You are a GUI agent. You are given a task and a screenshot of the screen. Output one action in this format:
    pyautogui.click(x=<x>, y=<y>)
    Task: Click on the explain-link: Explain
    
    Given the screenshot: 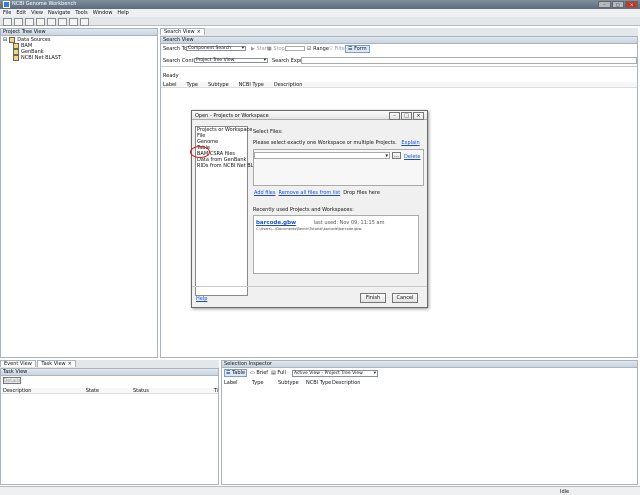 What is the action you would take?
    pyautogui.click(x=410, y=143)
    